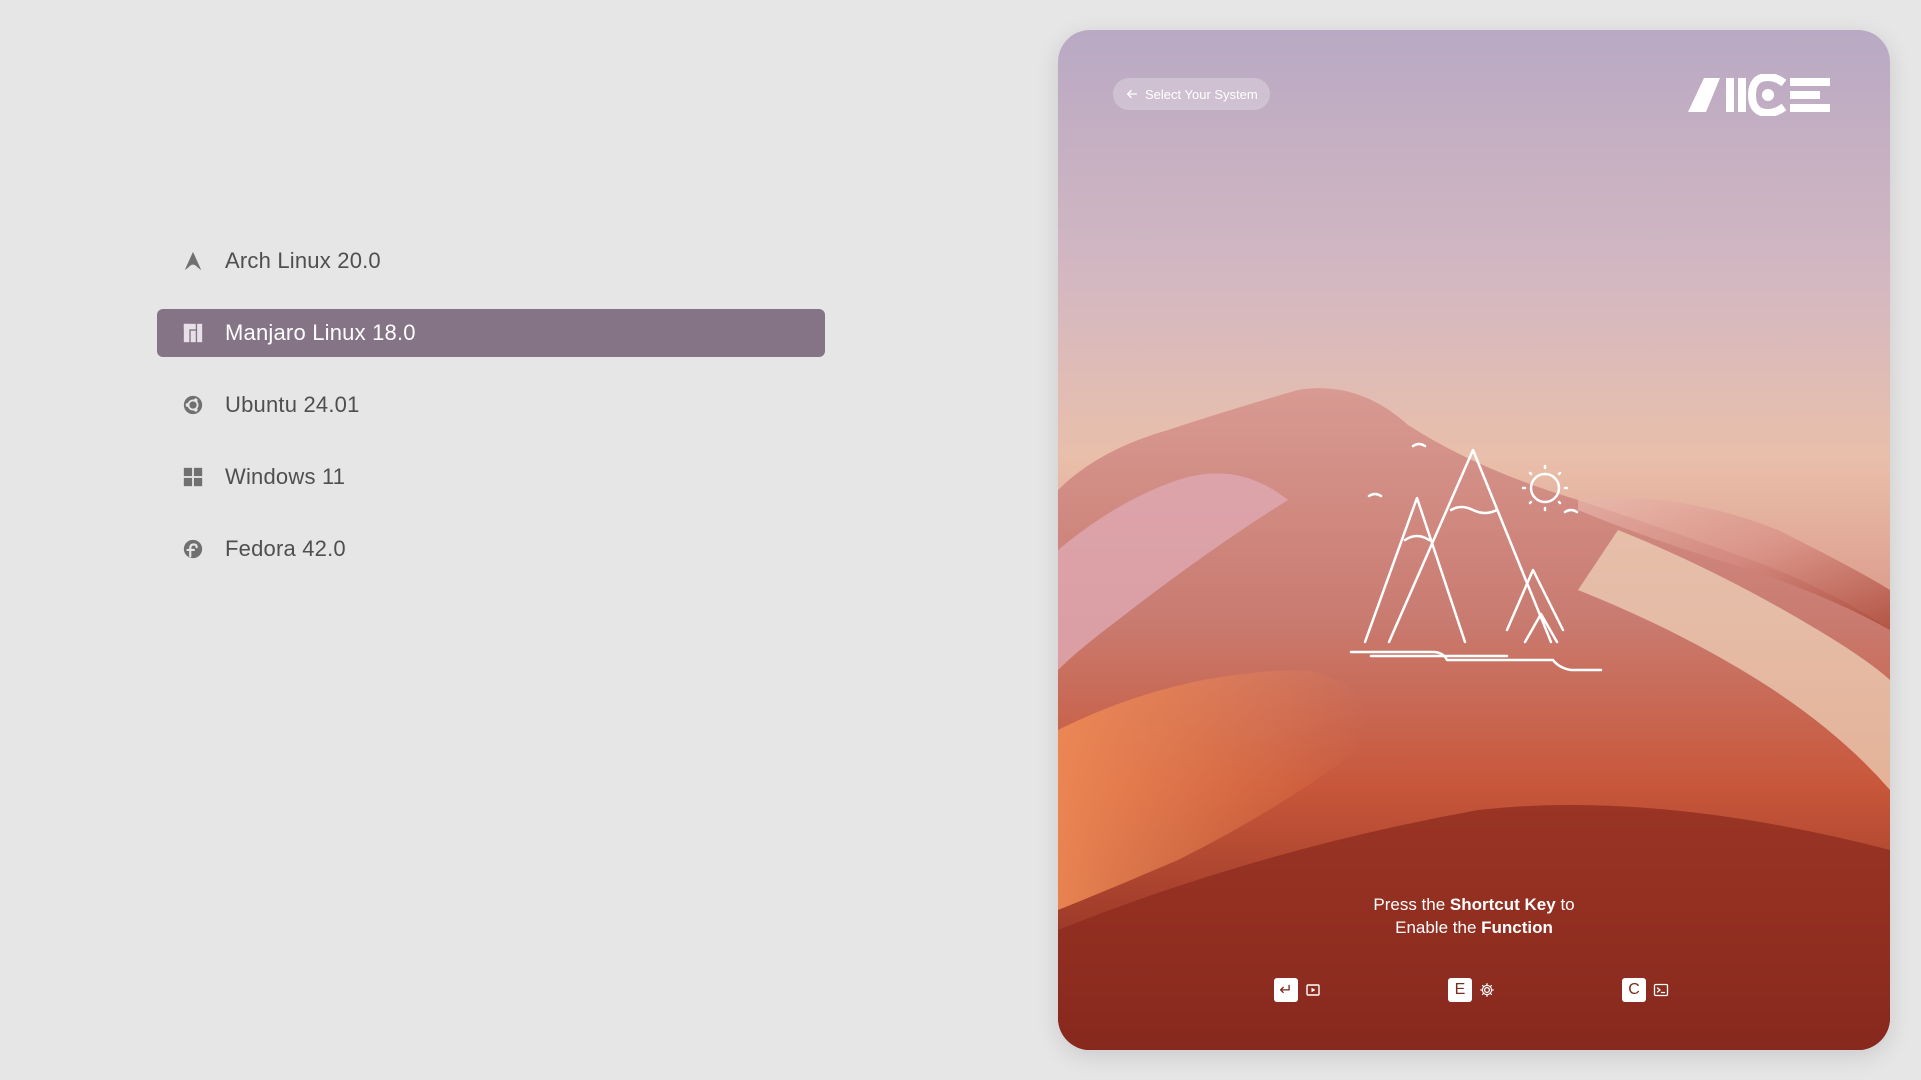 Image resolution: width=1921 pixels, height=1080 pixels. What do you see at coordinates (1517, 927) in the screenshot?
I see `hint-bold: Function` at bounding box center [1517, 927].